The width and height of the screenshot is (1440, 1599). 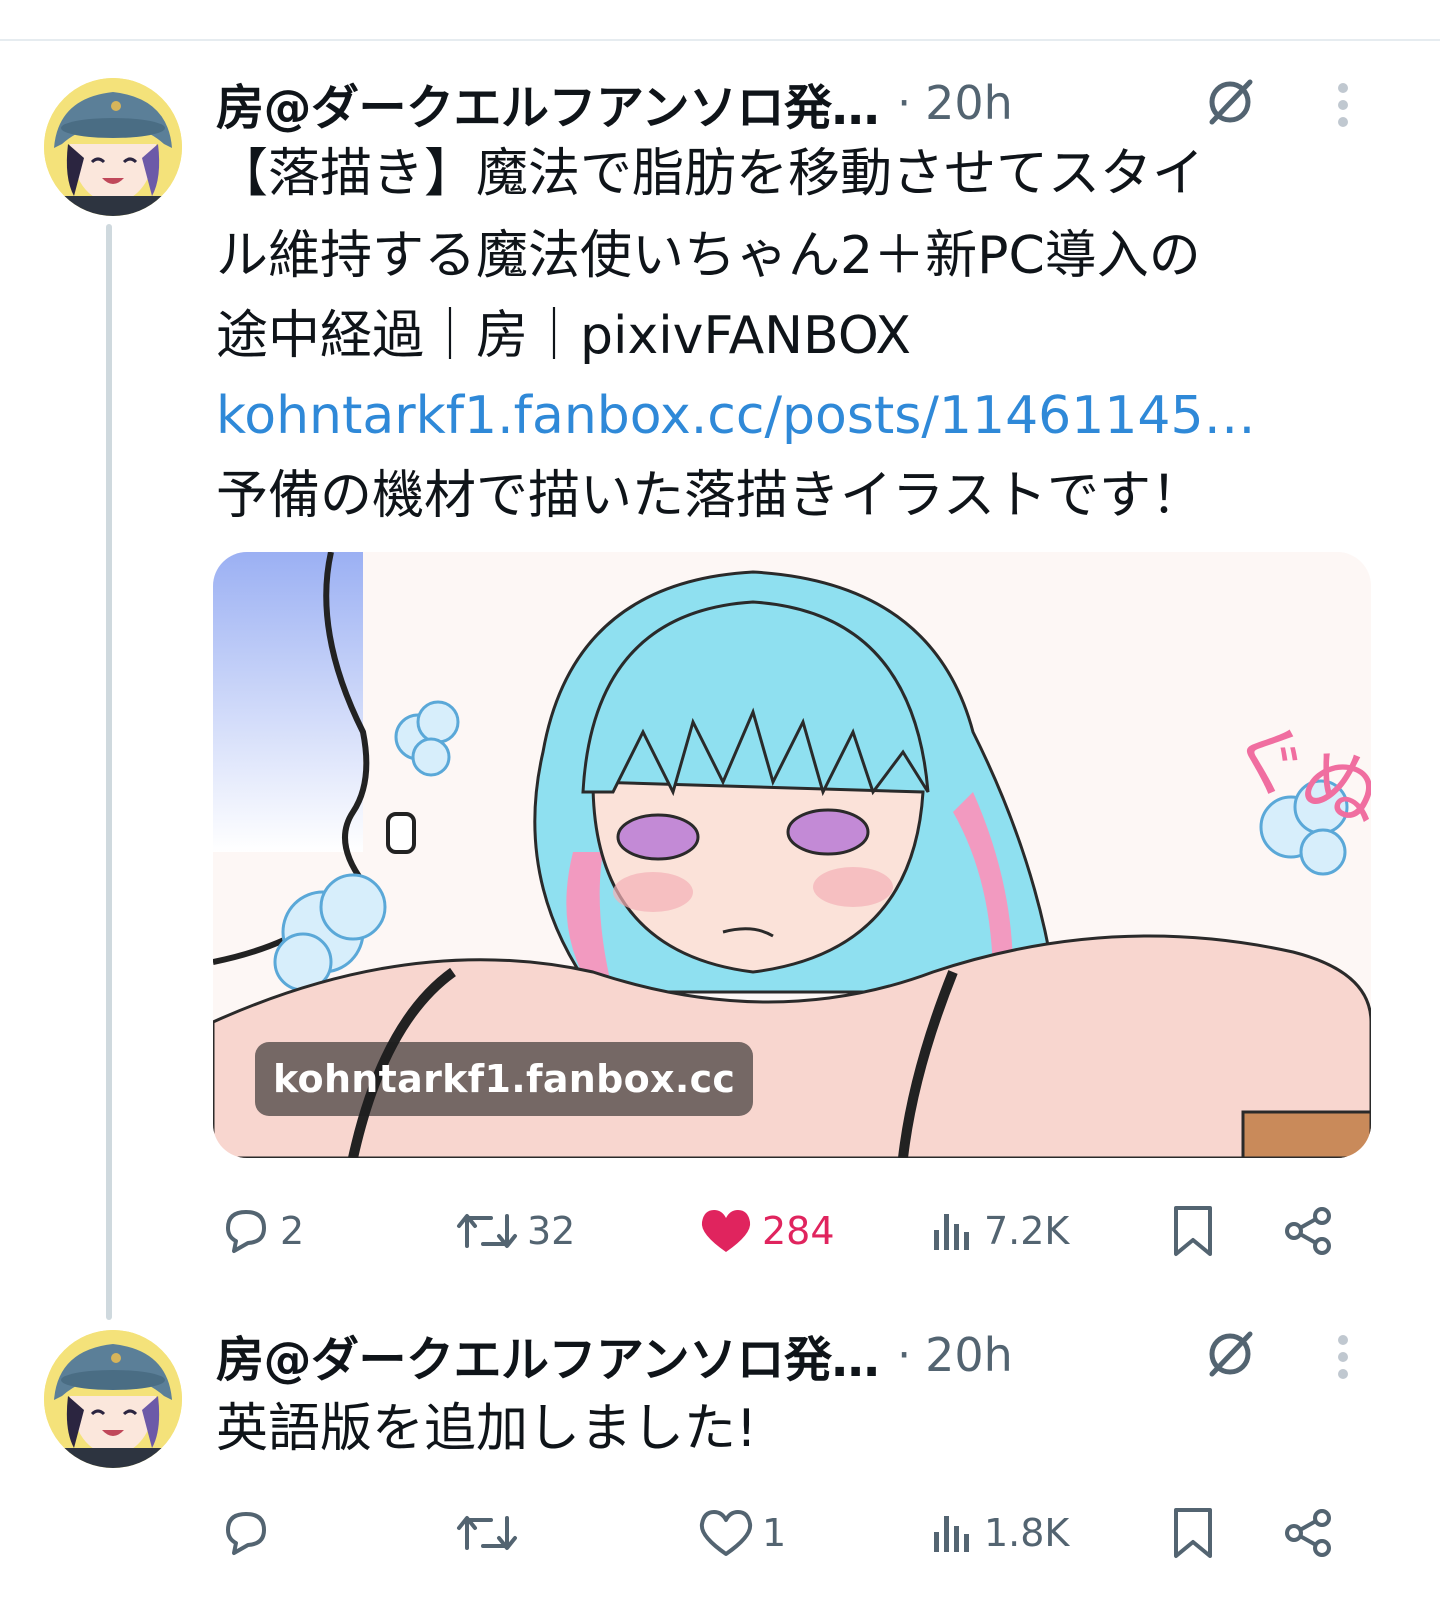 What do you see at coordinates (1027, 1533) in the screenshot?
I see `views-count: 1.8K` at bounding box center [1027, 1533].